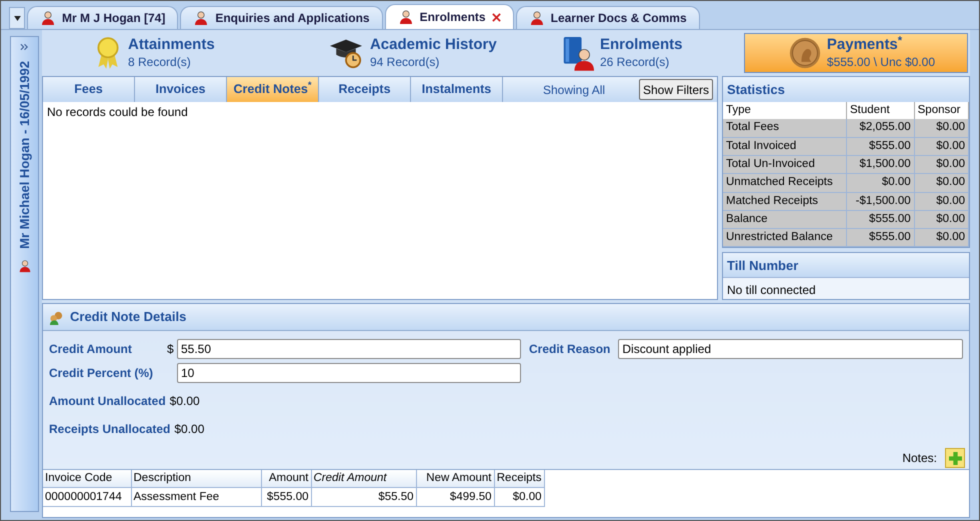 The height and width of the screenshot is (521, 980). What do you see at coordinates (790, 349) in the screenshot?
I see `credit-reason-field: Discount applied` at bounding box center [790, 349].